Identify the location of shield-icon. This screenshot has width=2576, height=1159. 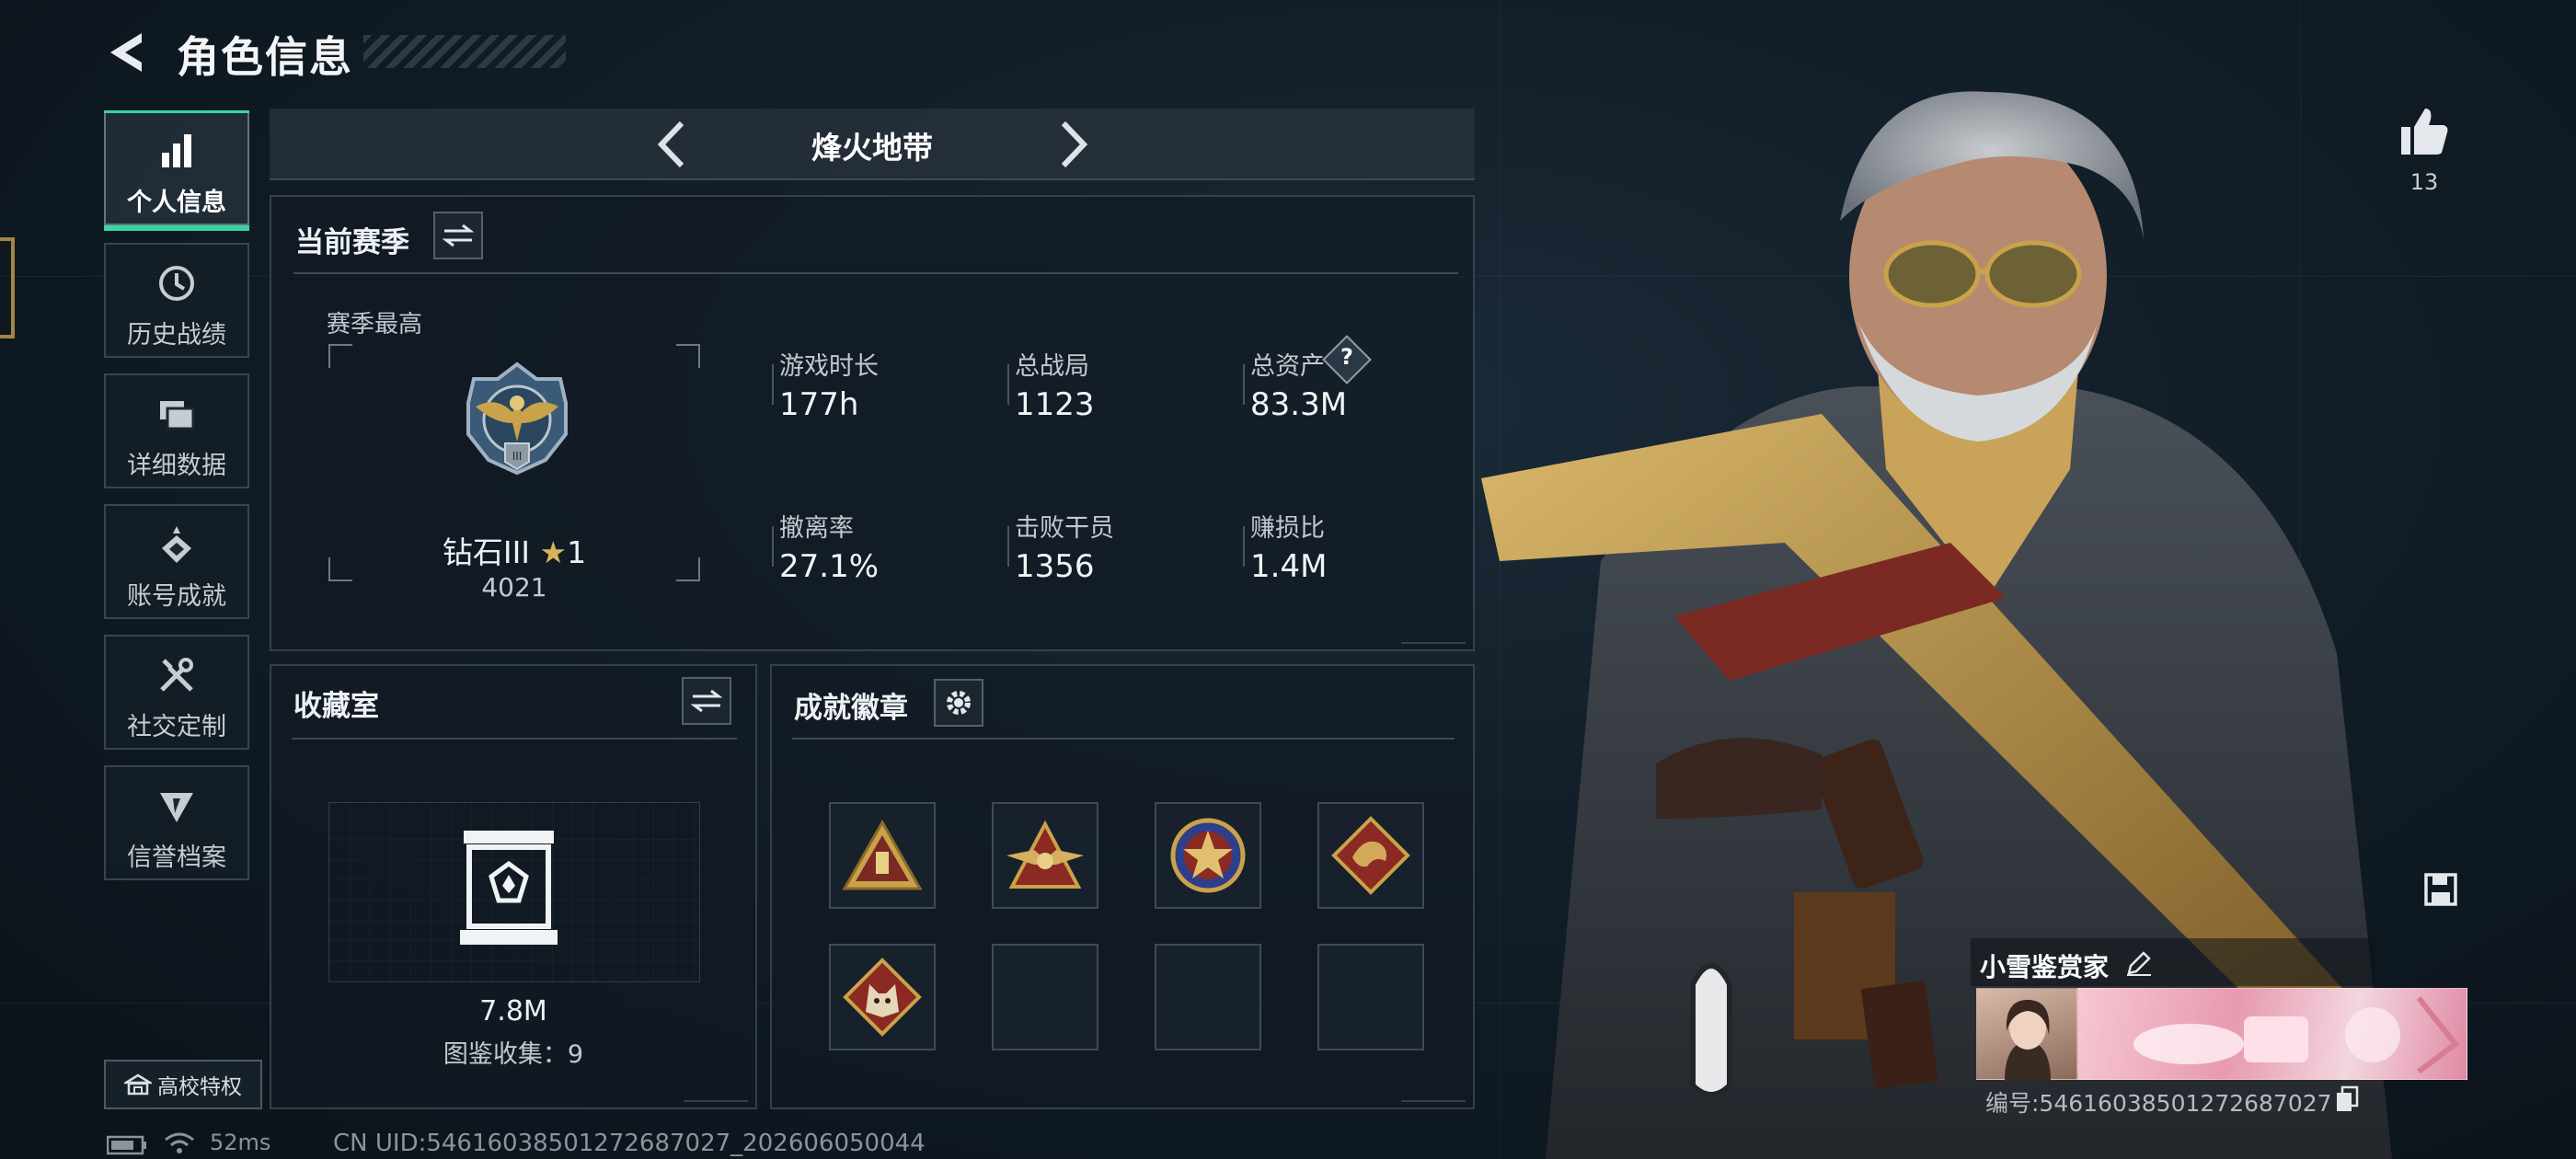
(176, 807).